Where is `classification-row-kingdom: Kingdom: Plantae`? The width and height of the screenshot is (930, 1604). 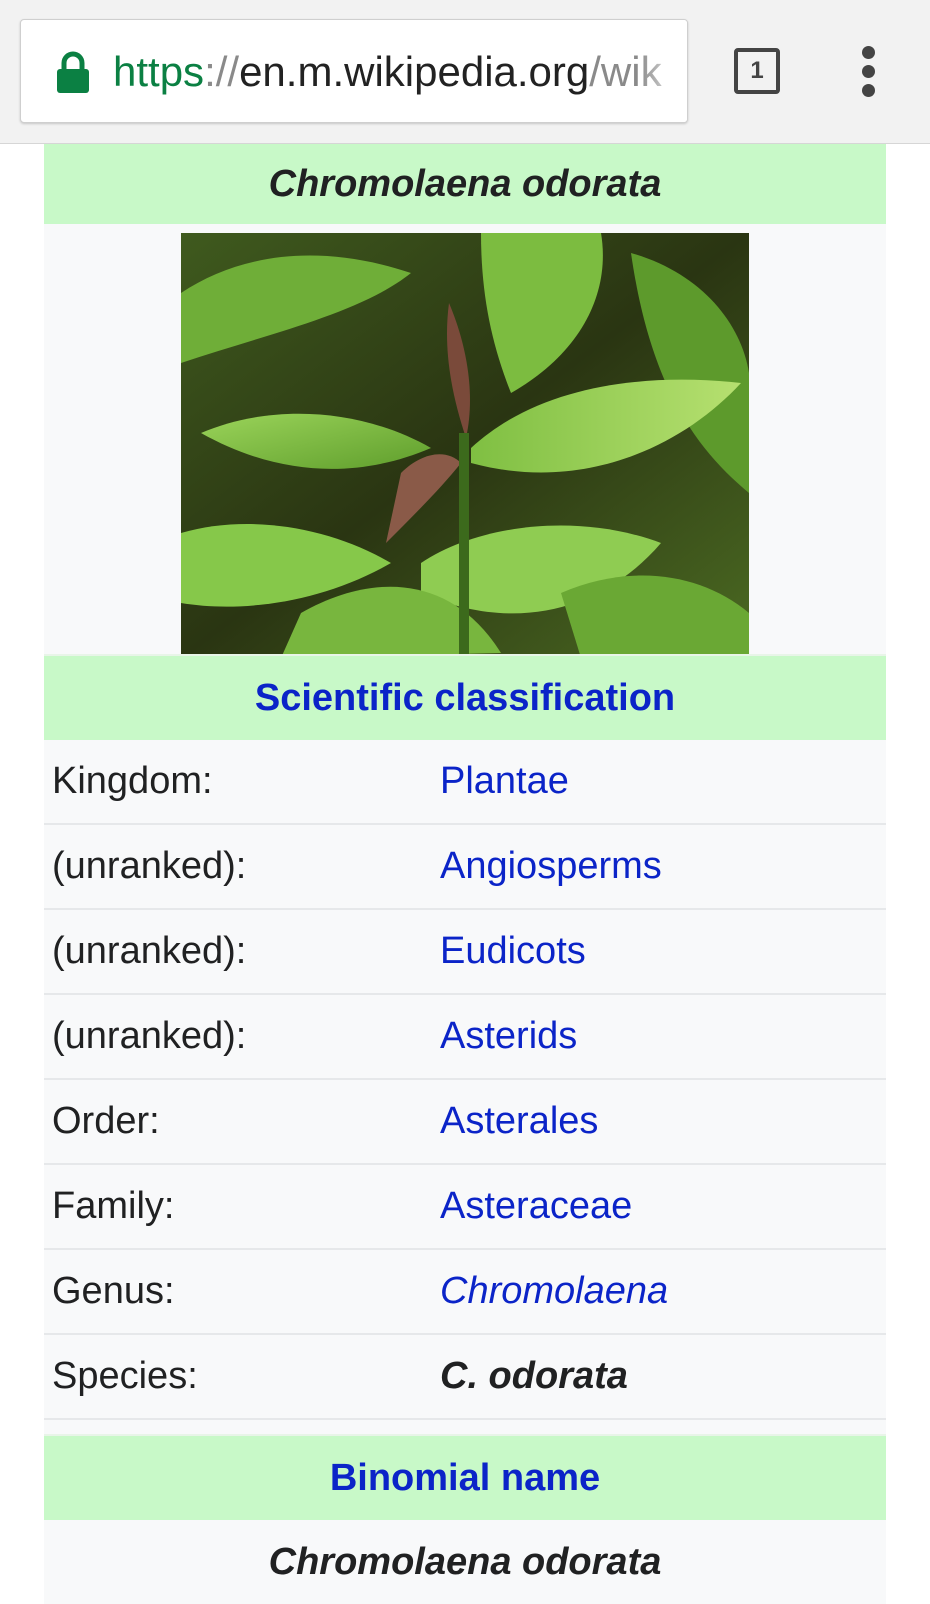 classification-row-kingdom: Kingdom: Plantae is located at coordinates (465, 782).